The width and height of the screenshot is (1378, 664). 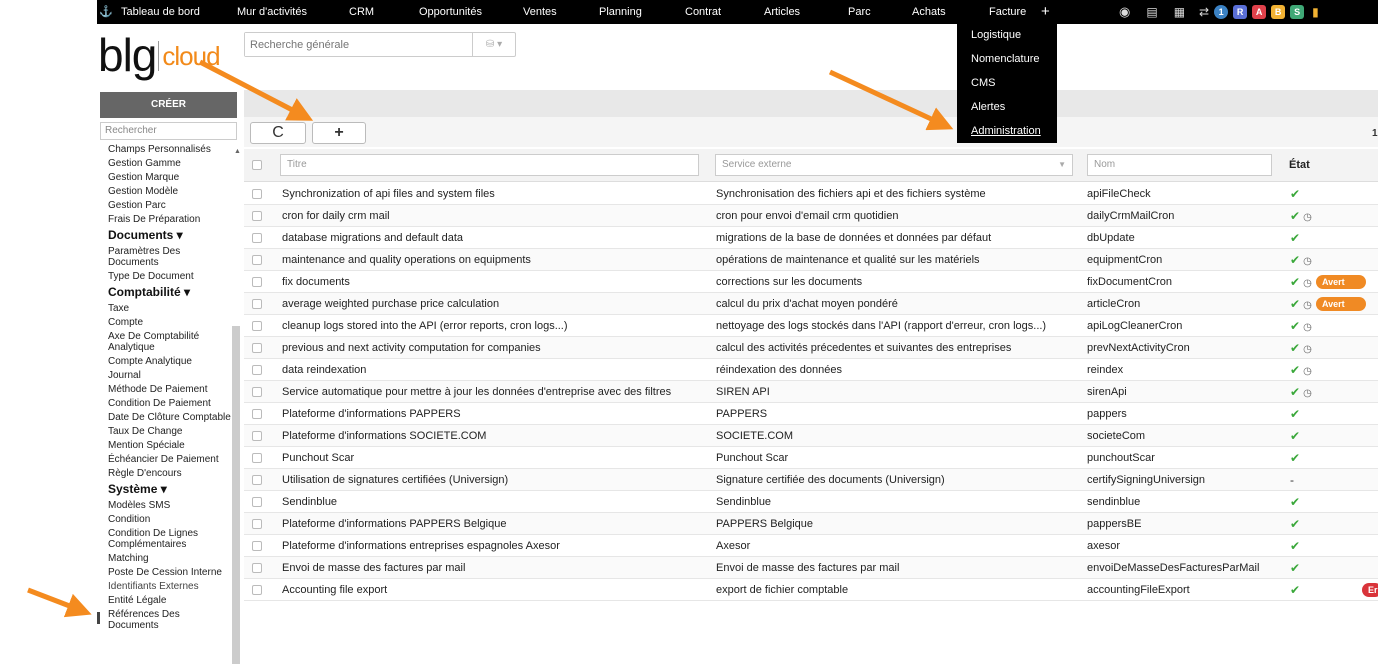 I want to click on sidebar-item: Paramètres Des Documents, so click(x=170, y=257).